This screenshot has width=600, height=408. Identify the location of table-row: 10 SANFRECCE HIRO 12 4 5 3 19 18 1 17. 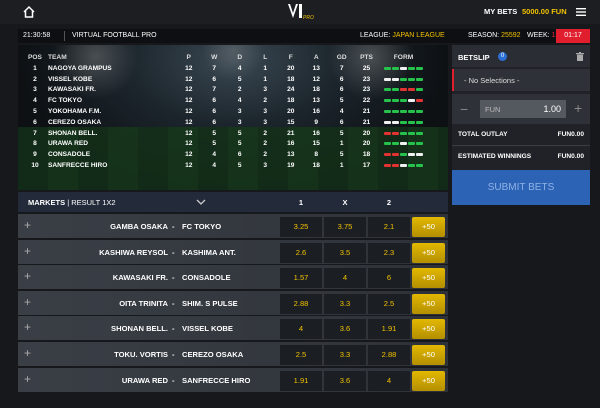
(225, 165).